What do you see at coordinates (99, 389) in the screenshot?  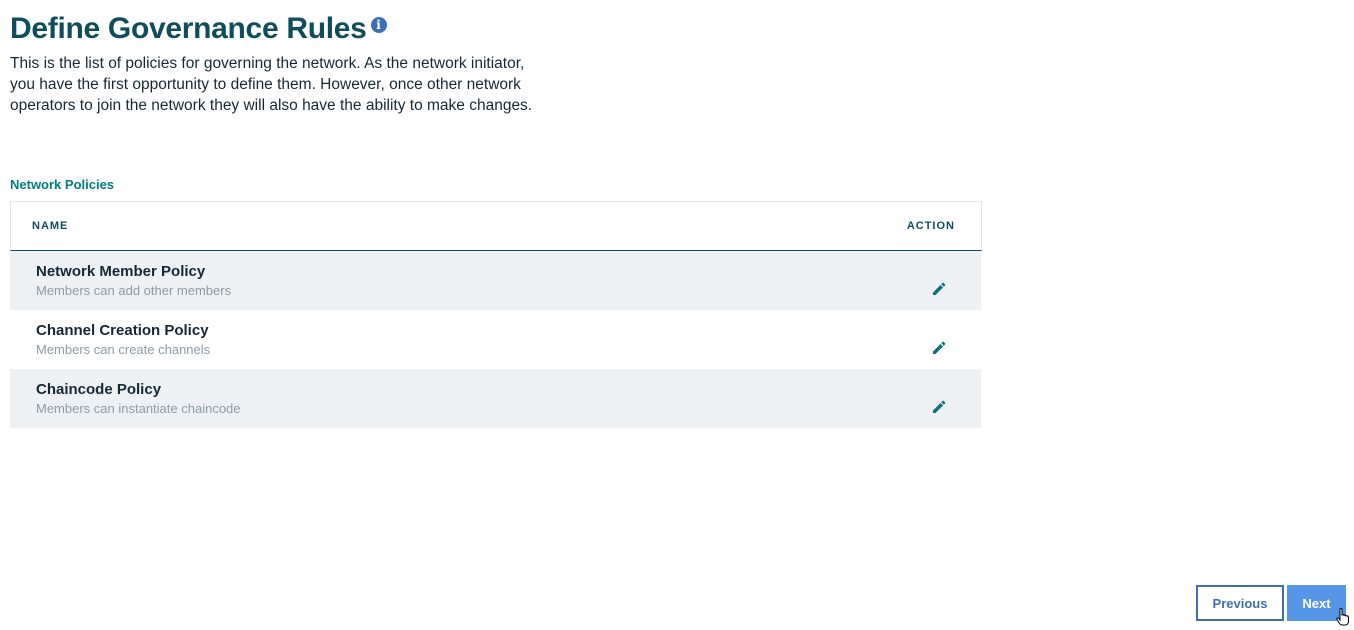 I see `policy-name: Chaincode Policy` at bounding box center [99, 389].